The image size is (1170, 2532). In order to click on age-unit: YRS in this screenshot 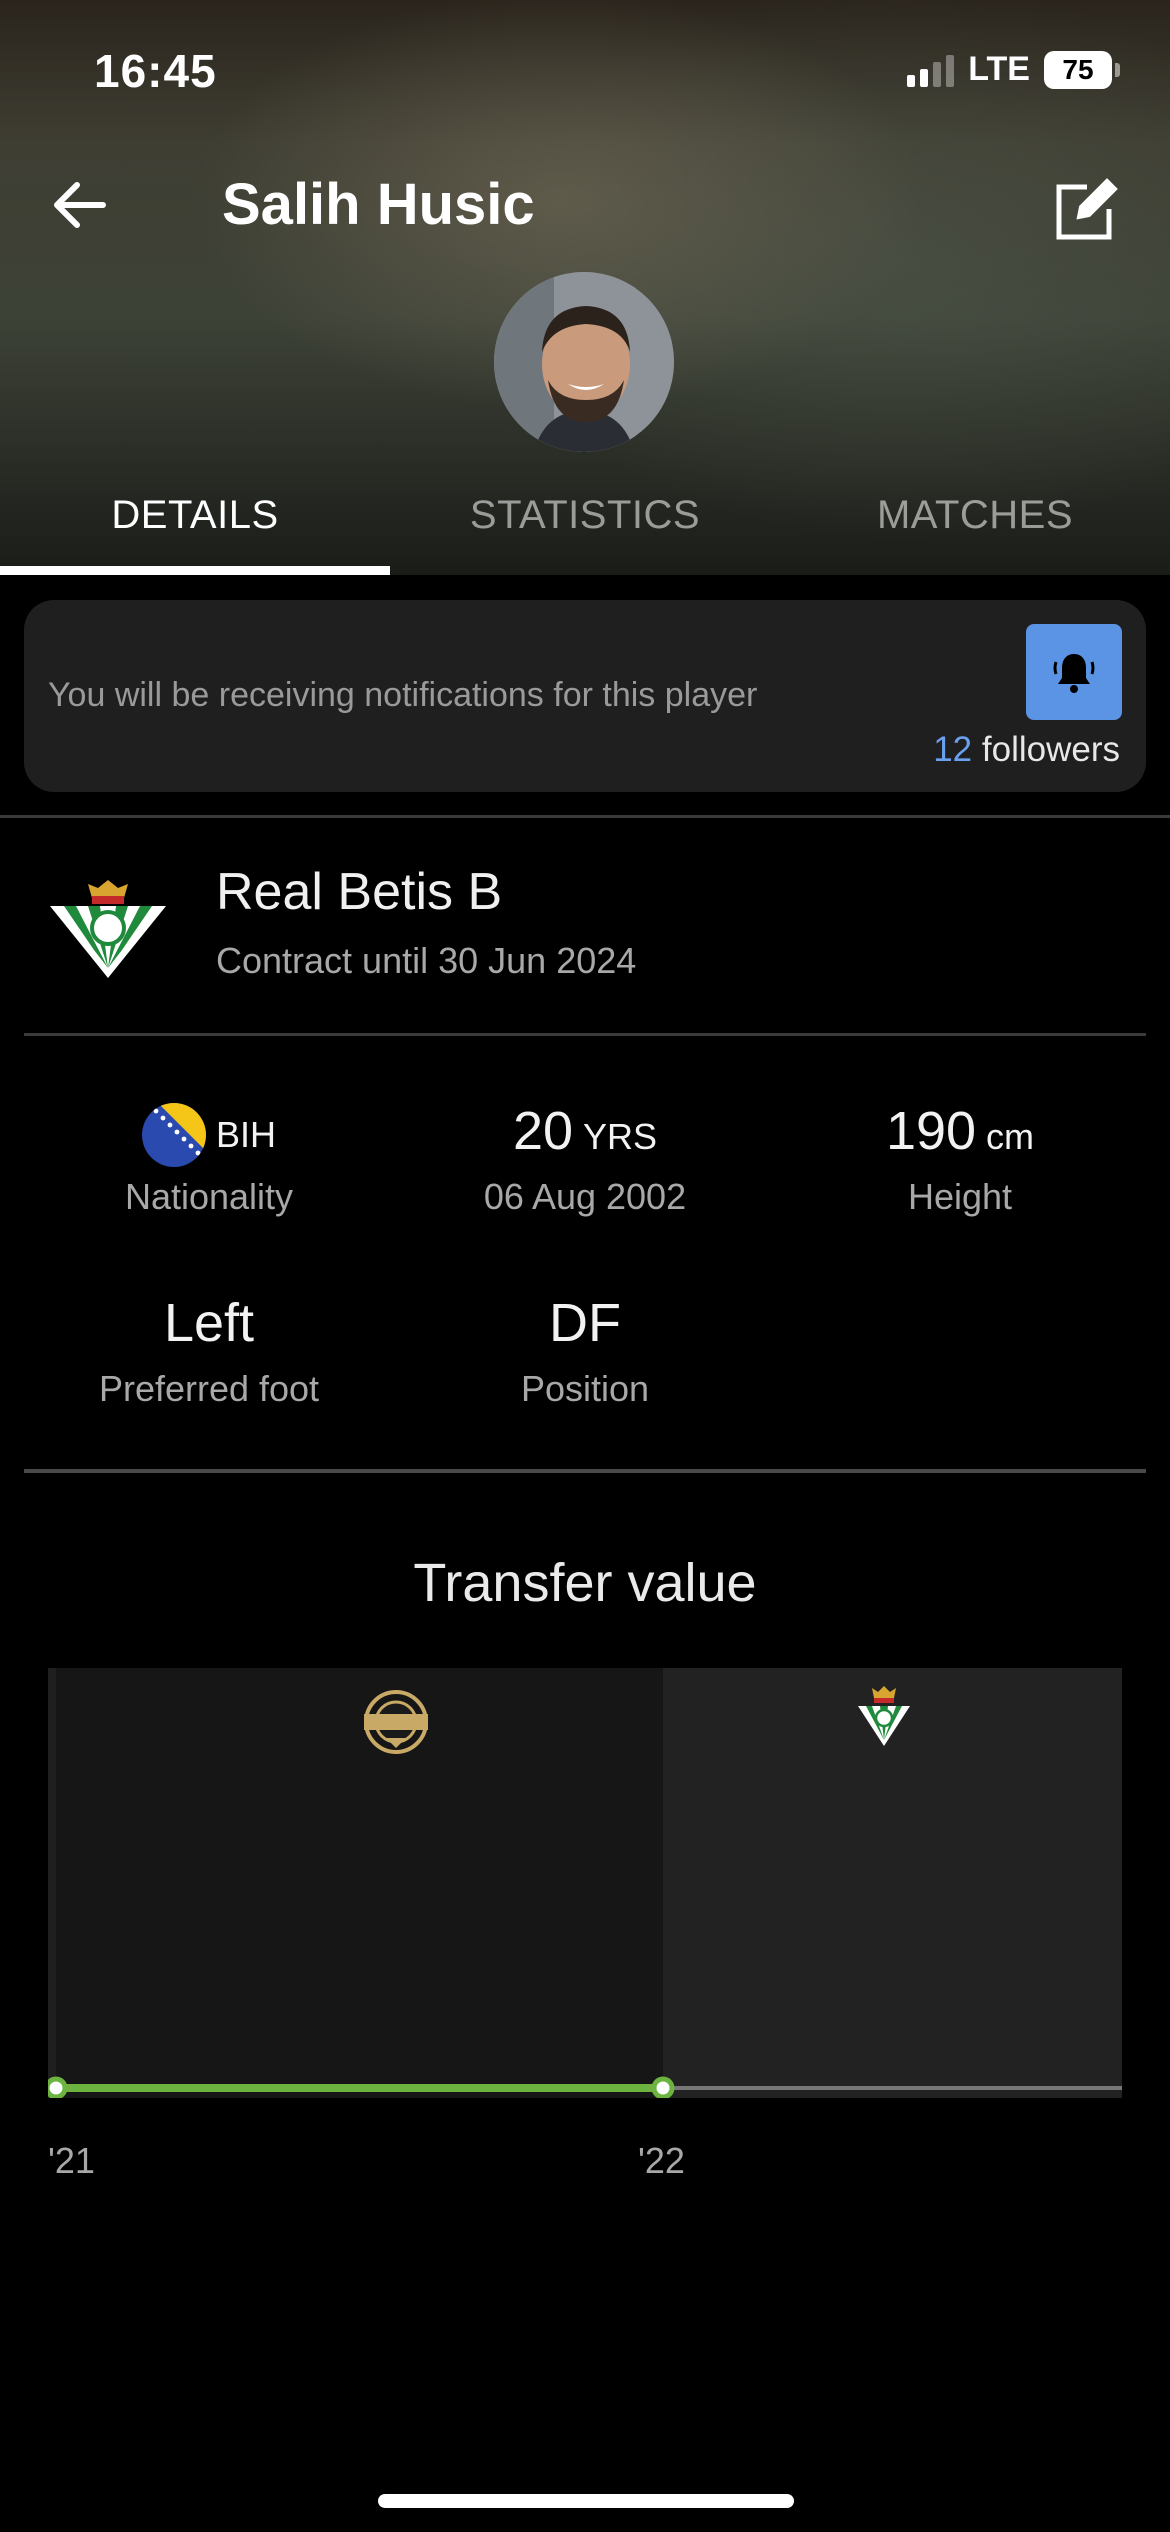, I will do `click(620, 1136)`.